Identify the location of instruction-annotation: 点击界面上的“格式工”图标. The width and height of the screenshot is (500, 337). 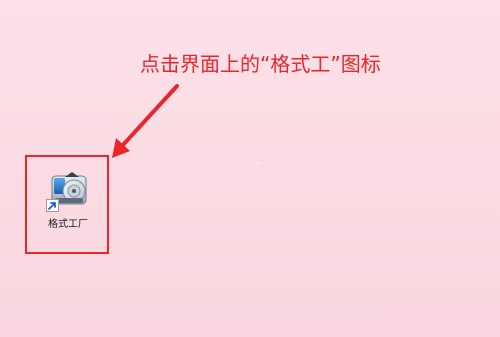
(260, 64).